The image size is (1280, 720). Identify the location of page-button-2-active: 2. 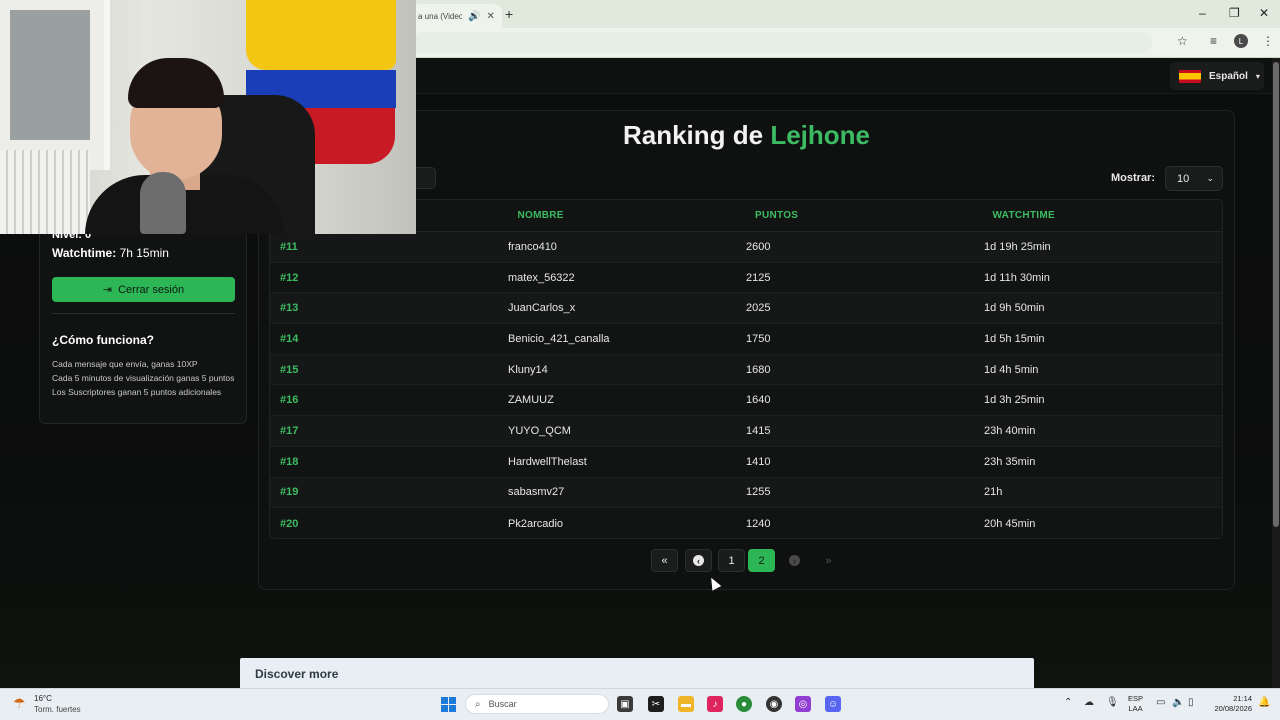
(761, 560).